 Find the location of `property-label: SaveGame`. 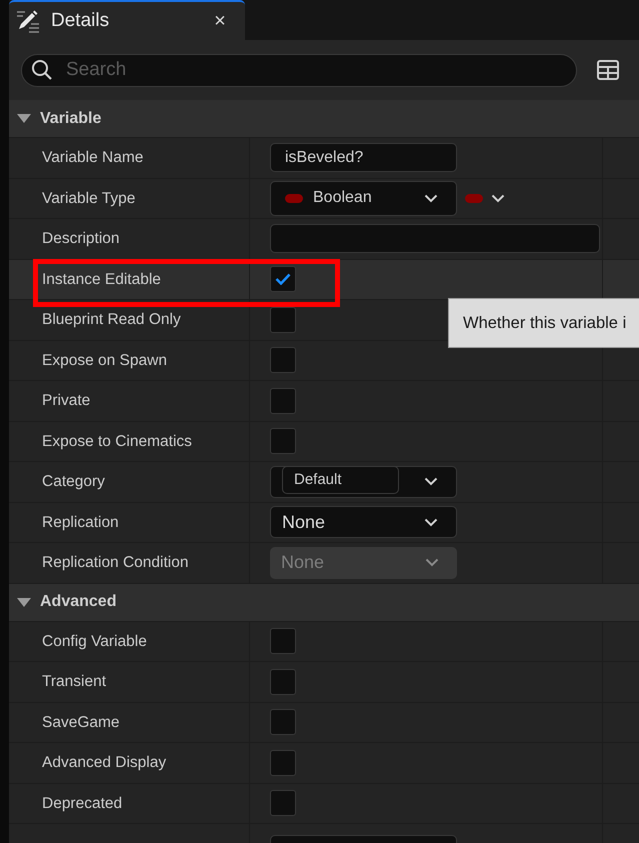

property-label: SaveGame is located at coordinates (81, 722).